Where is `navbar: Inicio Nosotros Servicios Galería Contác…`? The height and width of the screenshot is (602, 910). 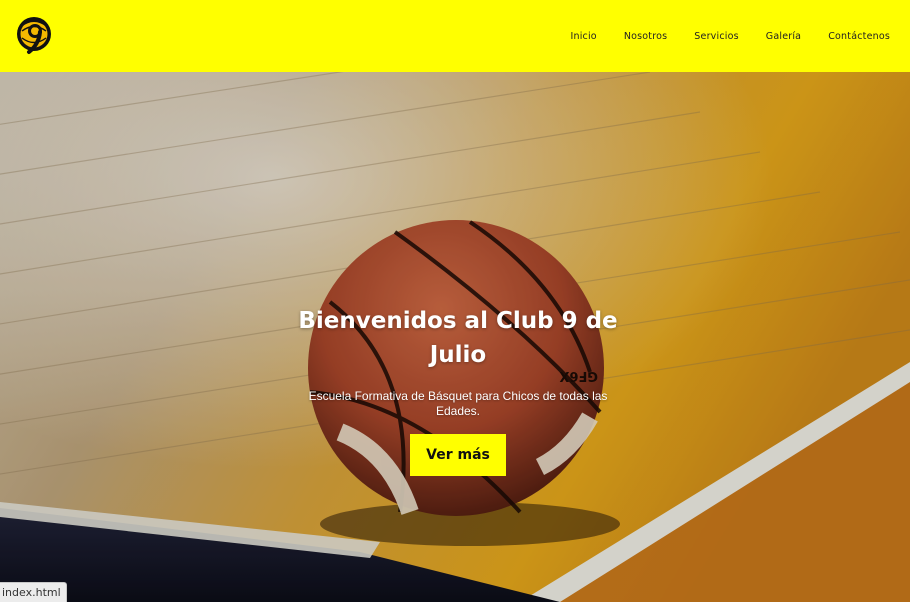 navbar: Inicio Nosotros Servicios Galería Contác… is located at coordinates (455, 36).